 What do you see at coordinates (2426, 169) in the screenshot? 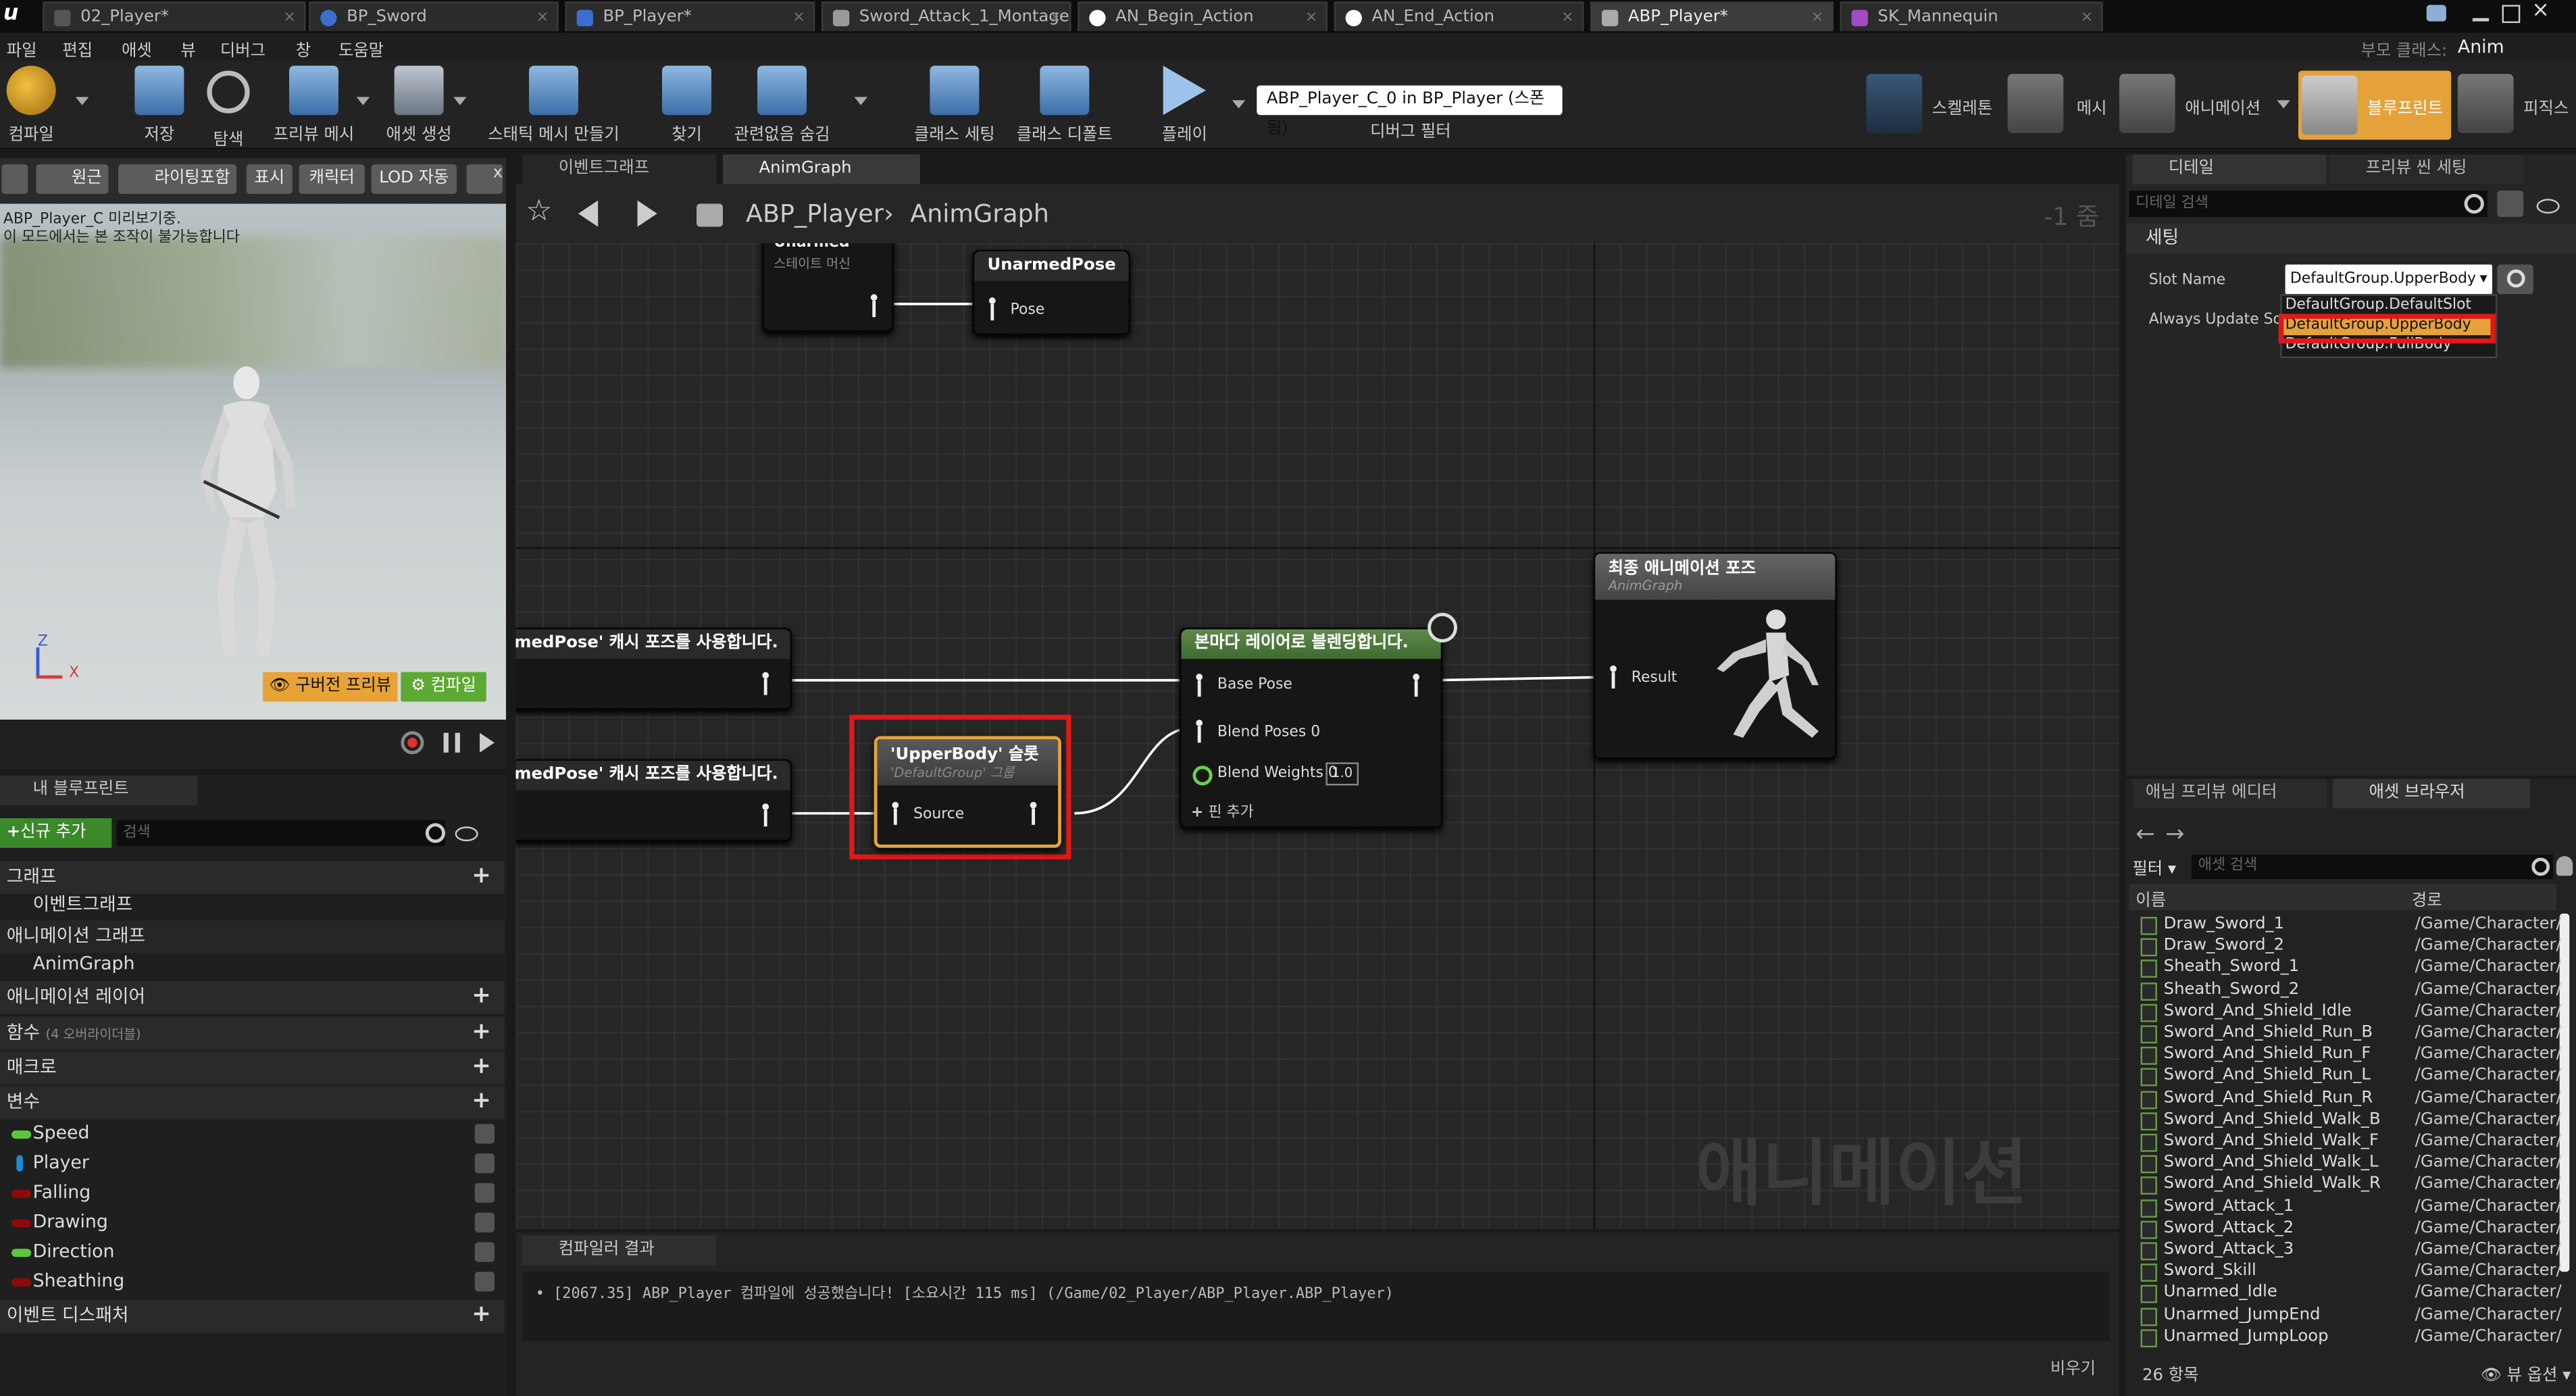
I see `preview-scene-settings-tab: 프리뷰 씬 세팅` at bounding box center [2426, 169].